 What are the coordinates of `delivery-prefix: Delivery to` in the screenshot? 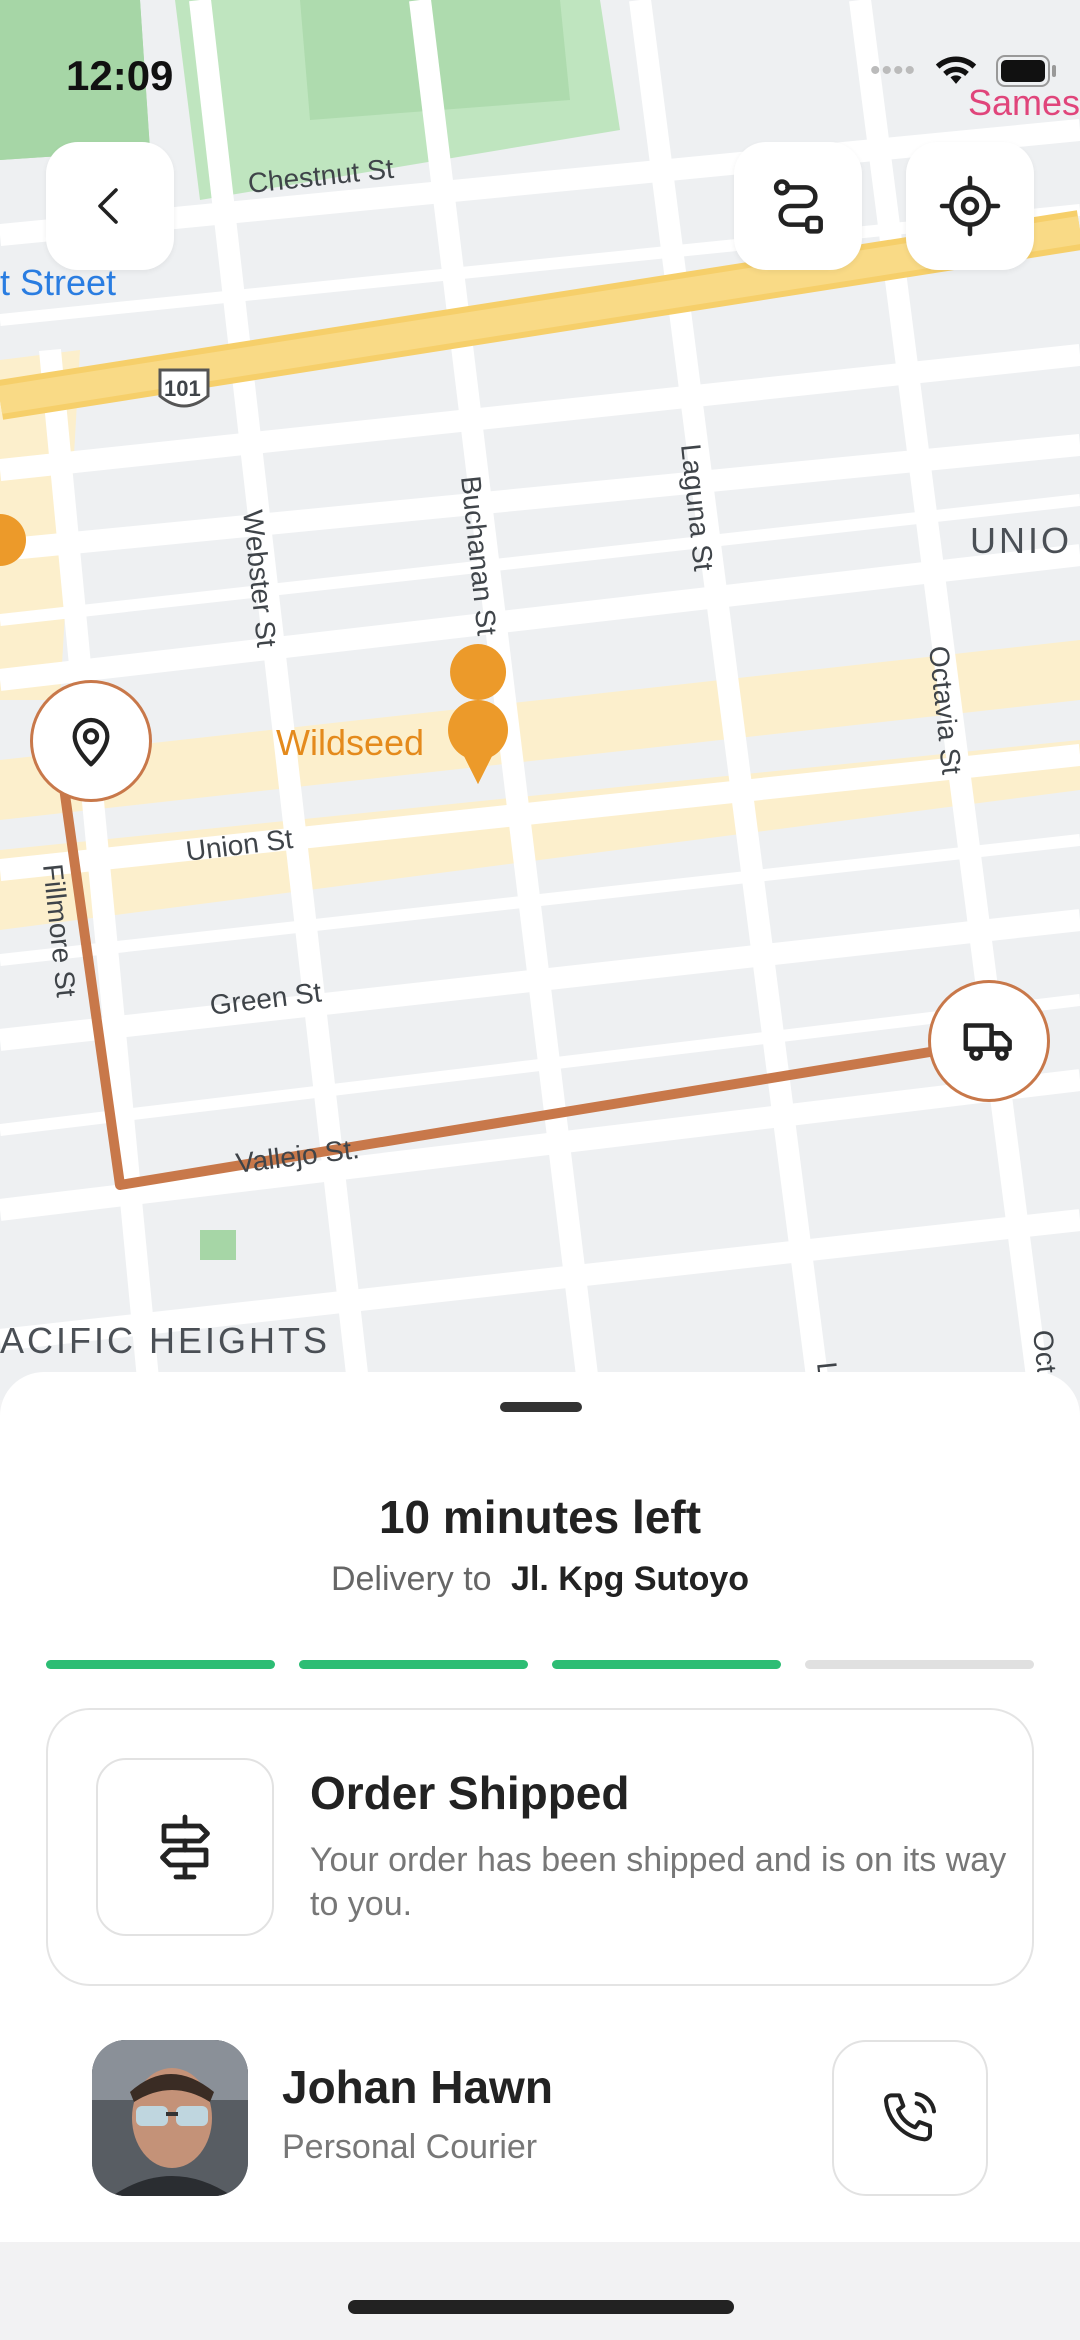 It's located at (411, 1579).